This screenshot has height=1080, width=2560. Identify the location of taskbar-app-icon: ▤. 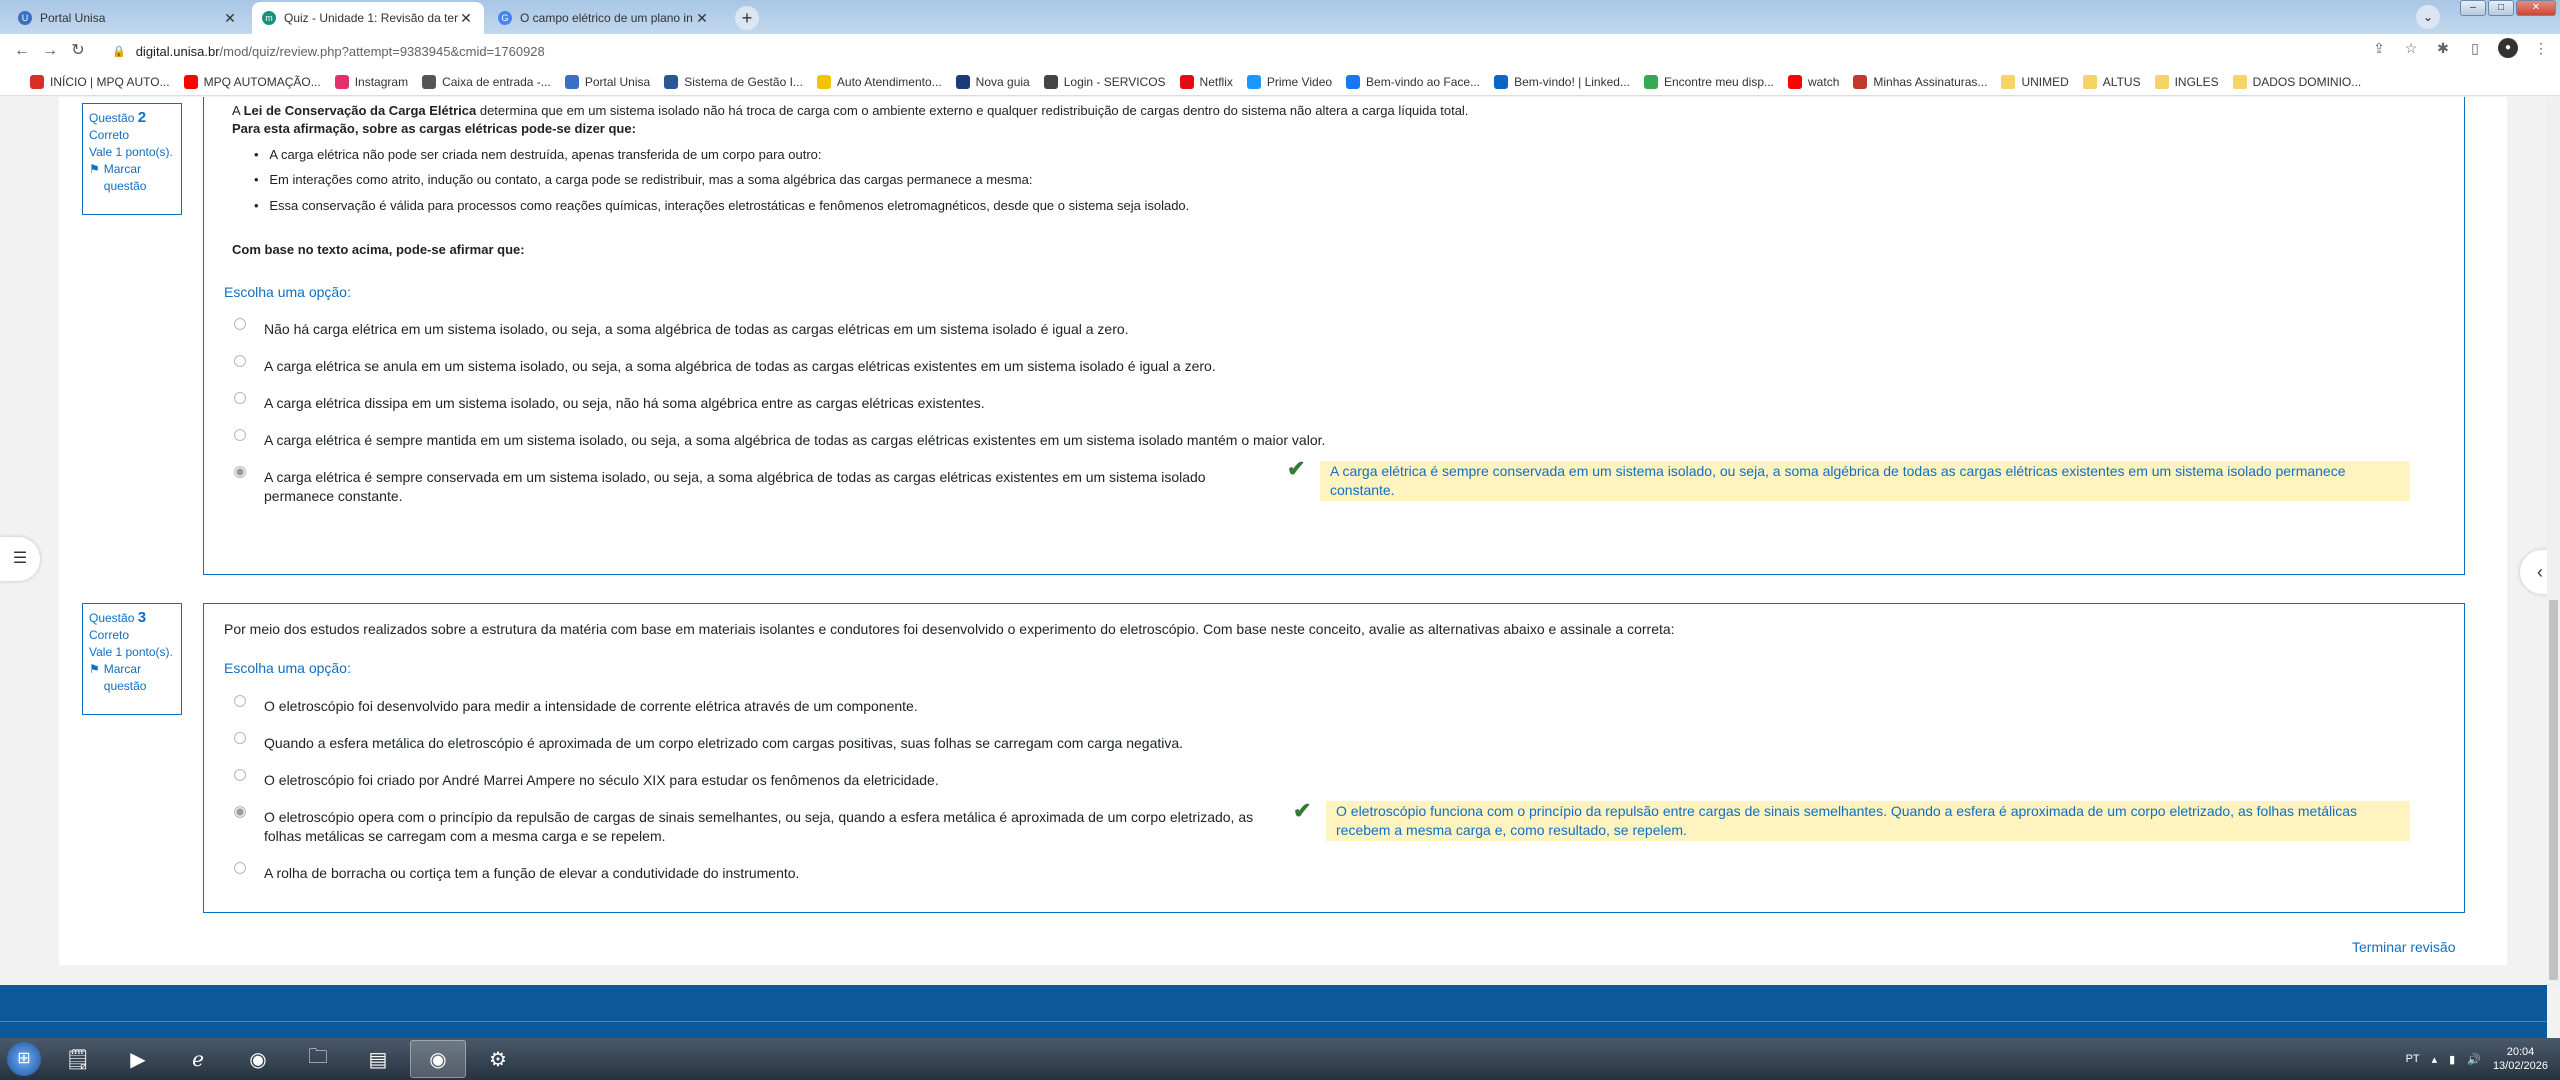
(378, 1059).